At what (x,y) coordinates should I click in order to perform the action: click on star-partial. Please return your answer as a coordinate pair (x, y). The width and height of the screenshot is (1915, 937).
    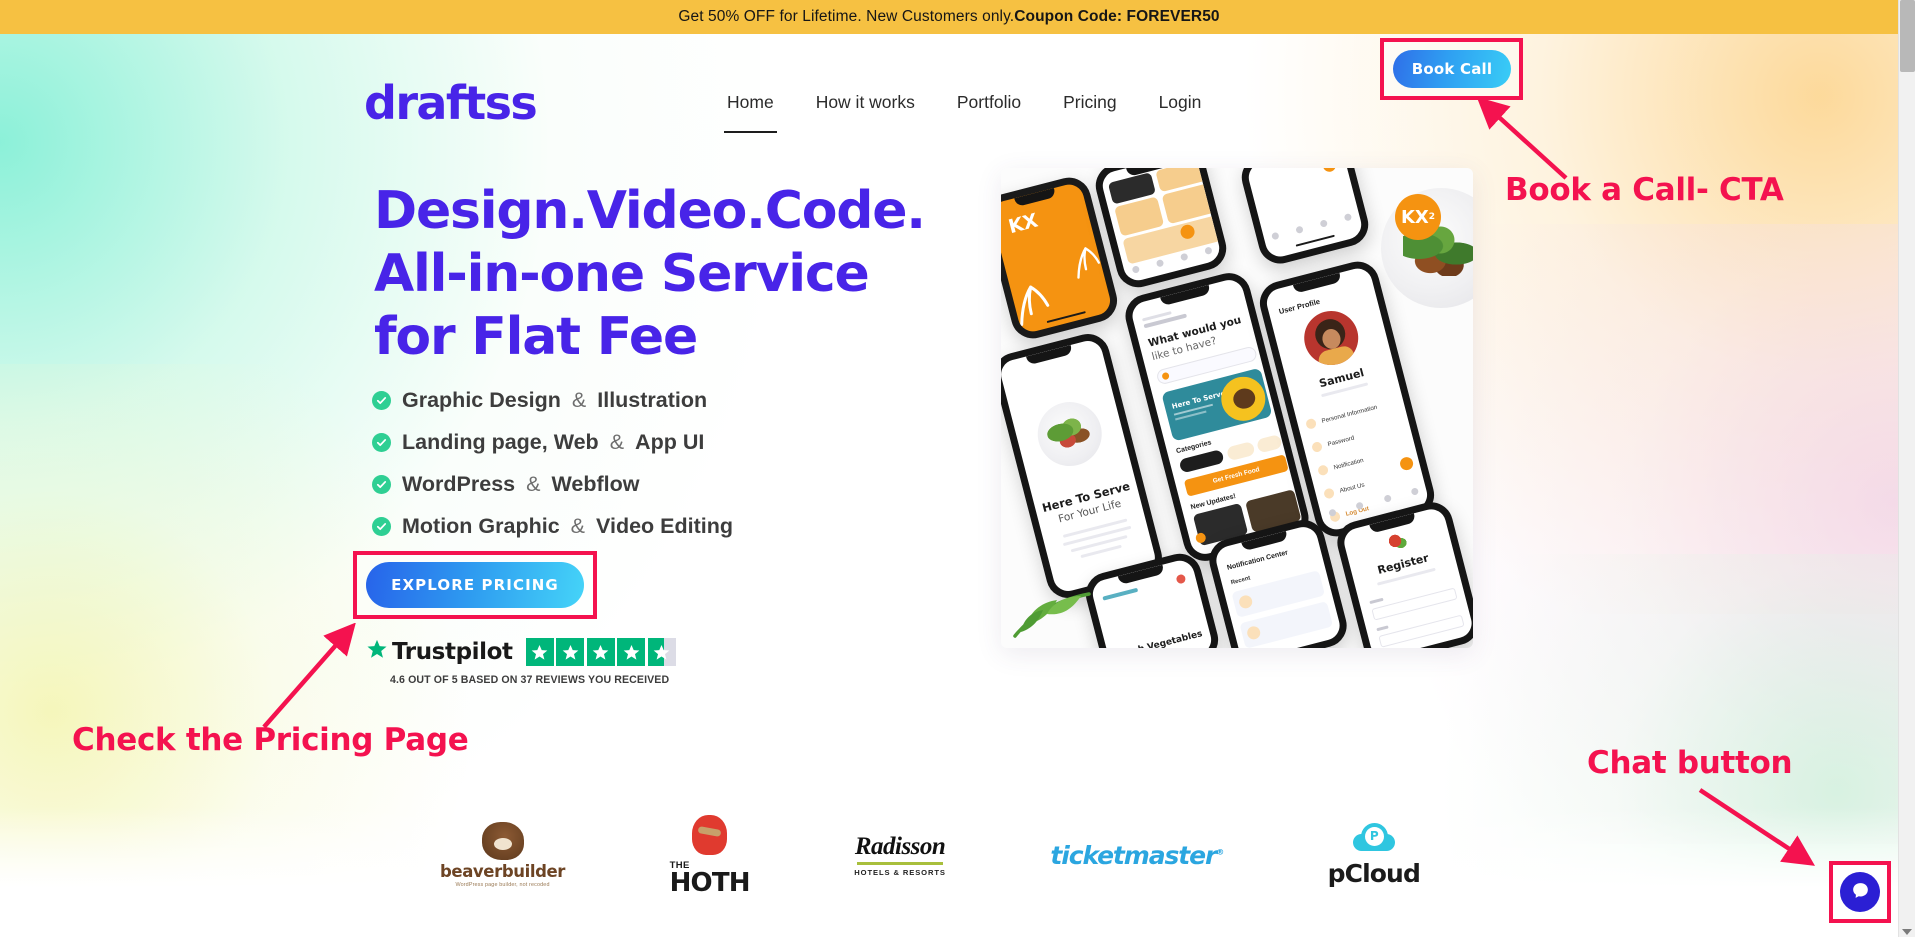
    Looking at the image, I should click on (661, 652).